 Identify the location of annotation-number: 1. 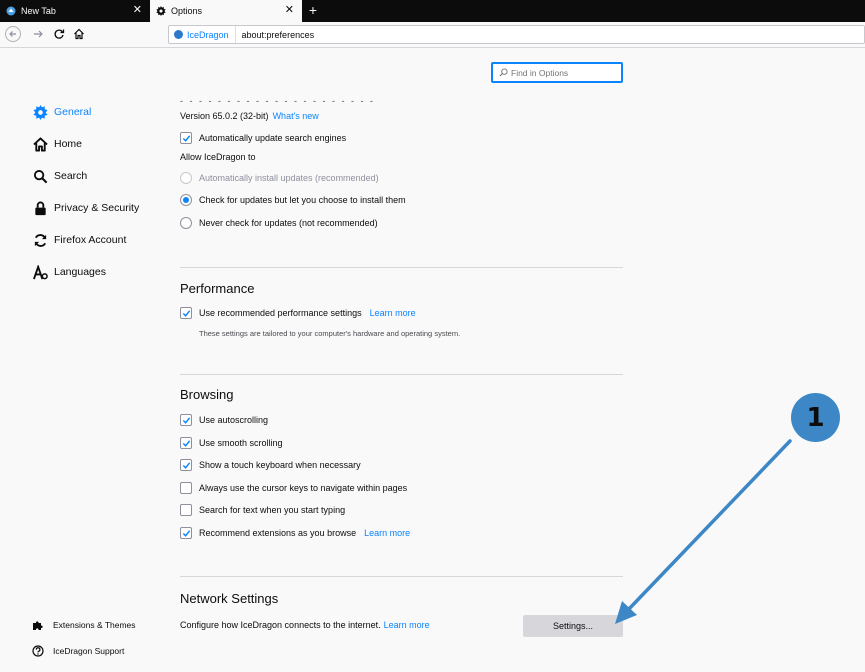
(815, 417).